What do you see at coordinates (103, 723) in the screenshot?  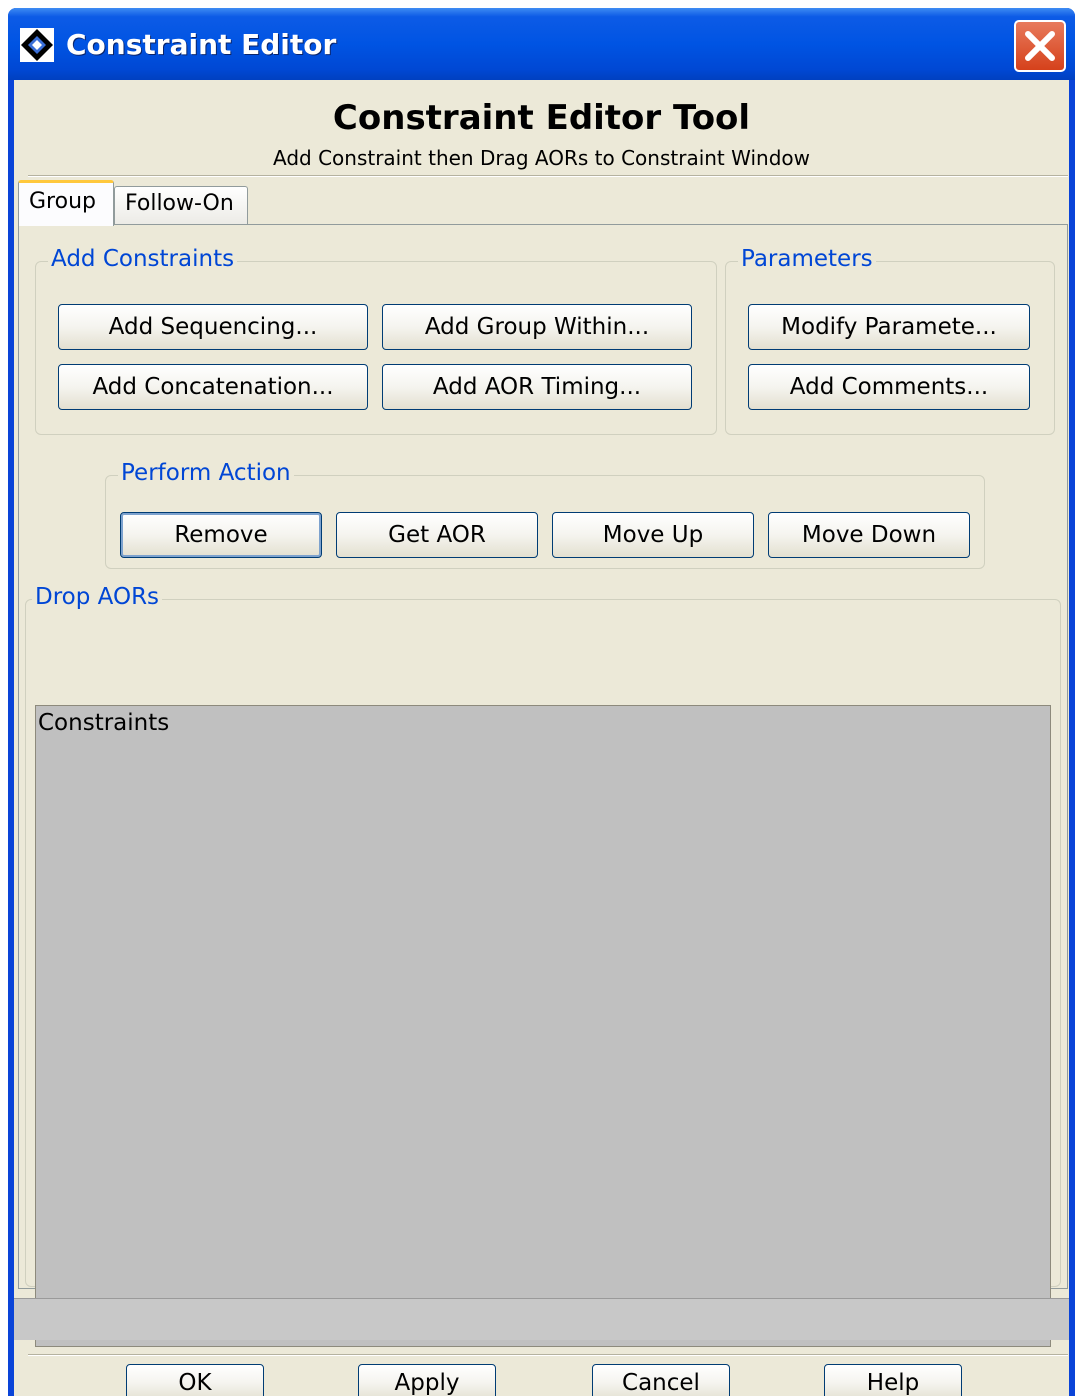 I see `constraints-tree-root: Constraints` at bounding box center [103, 723].